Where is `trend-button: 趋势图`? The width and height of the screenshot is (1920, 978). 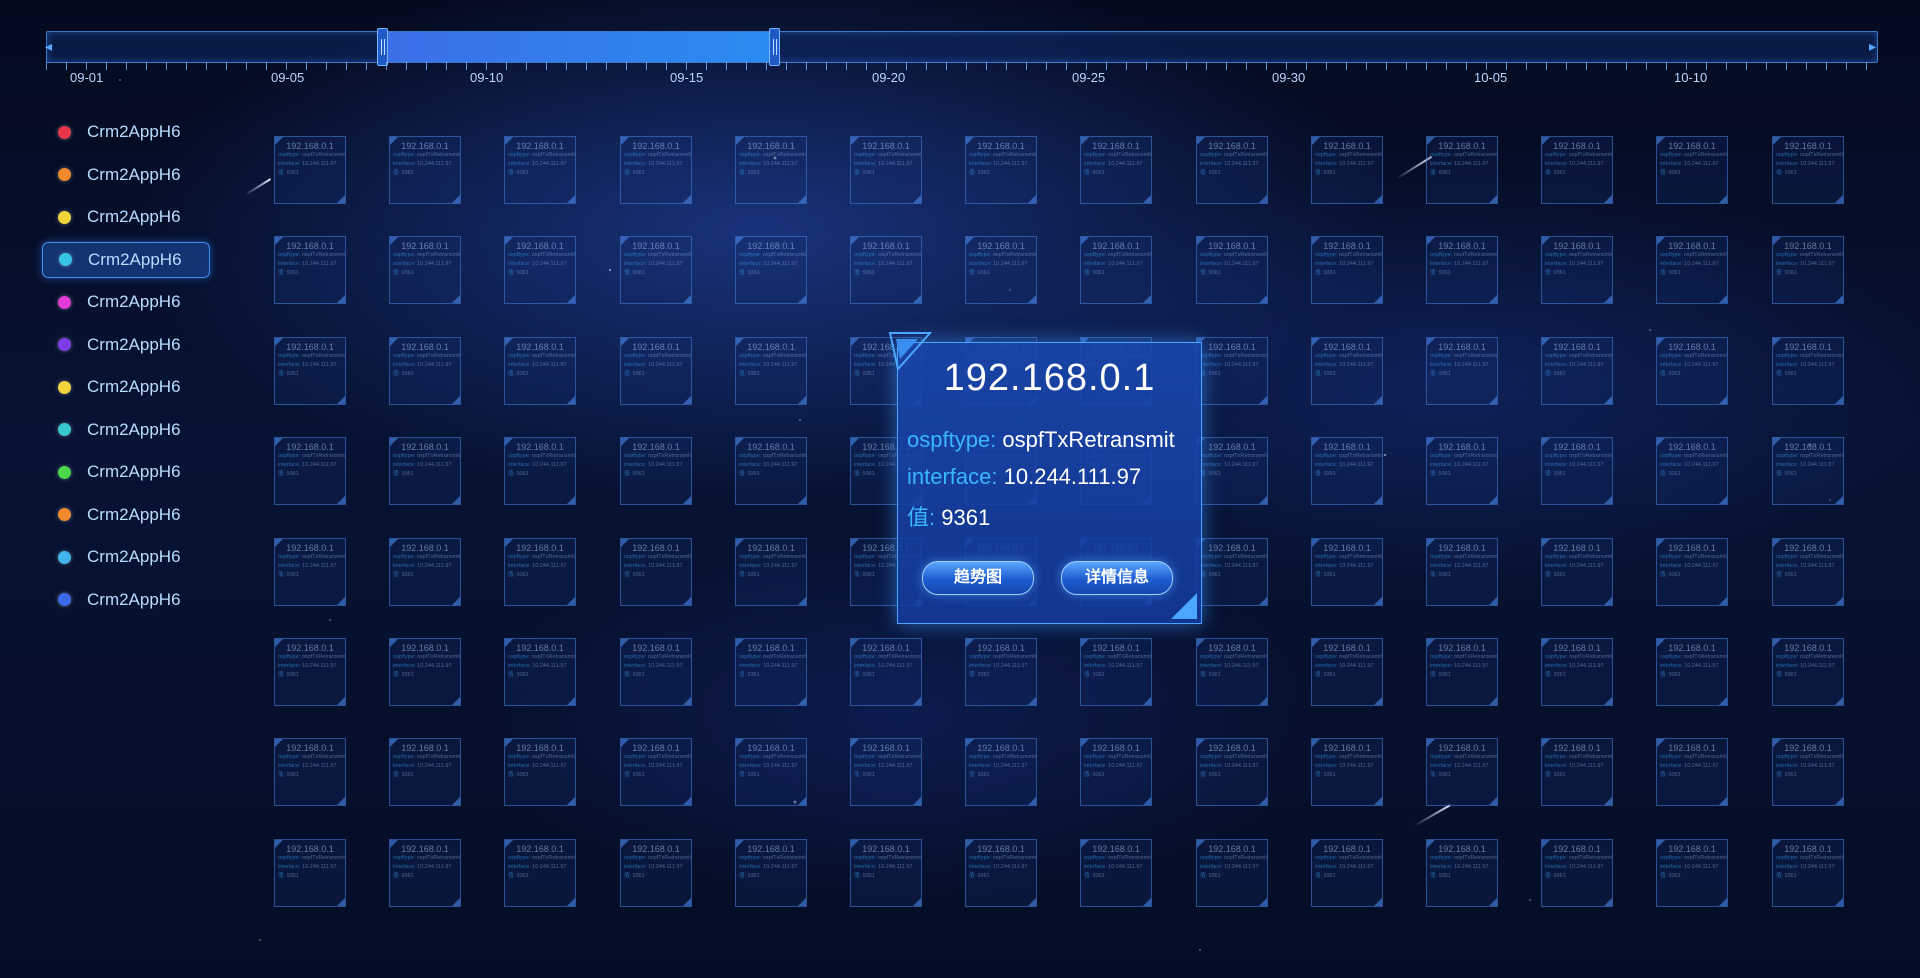 trend-button: 趋势图 is located at coordinates (978, 578).